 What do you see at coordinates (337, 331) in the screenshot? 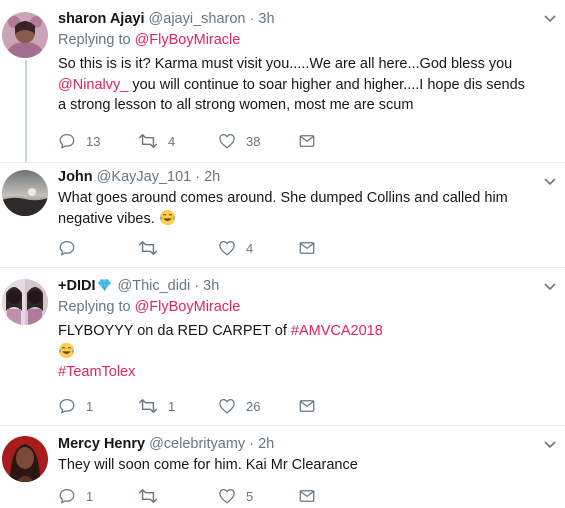
I see `hashtag-link: #AMVCA2018` at bounding box center [337, 331].